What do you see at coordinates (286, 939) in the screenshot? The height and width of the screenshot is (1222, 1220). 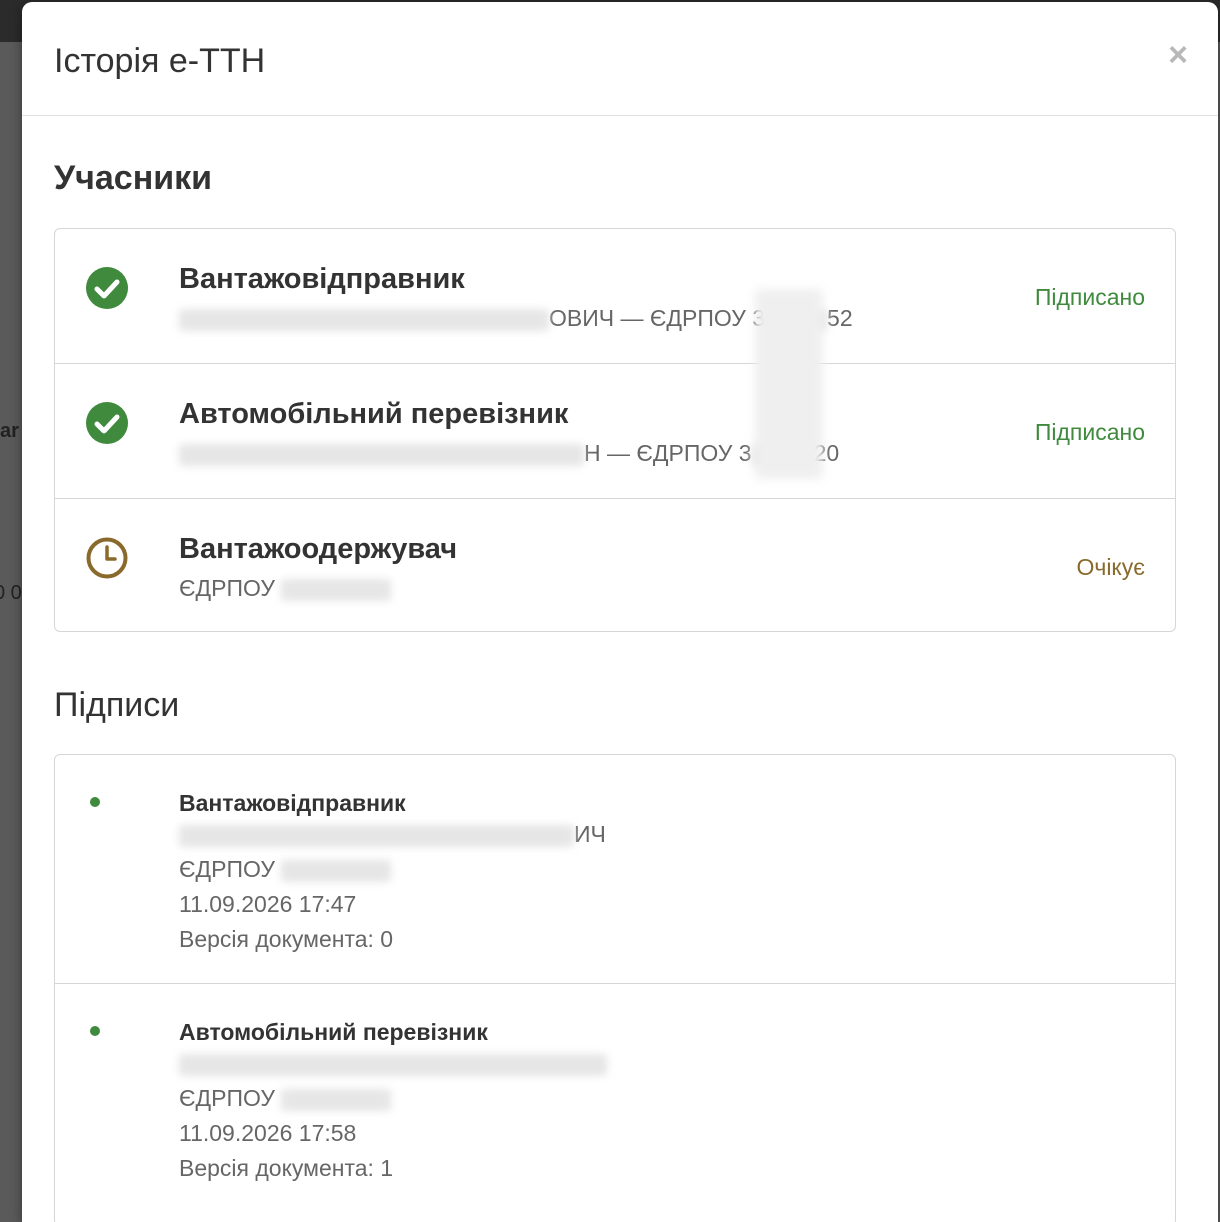 I see `signature-version: Версія документа: 0` at bounding box center [286, 939].